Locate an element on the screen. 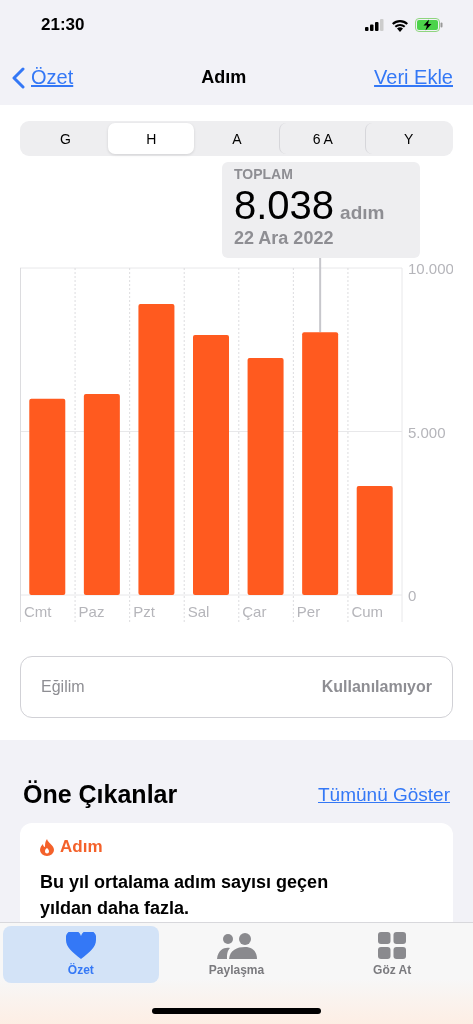 This screenshot has width=473, height=1024. highlight-card: Adım Bu yıl ortalama adım sayısı geçen yıldan daha fazla. is located at coordinates (236, 872).